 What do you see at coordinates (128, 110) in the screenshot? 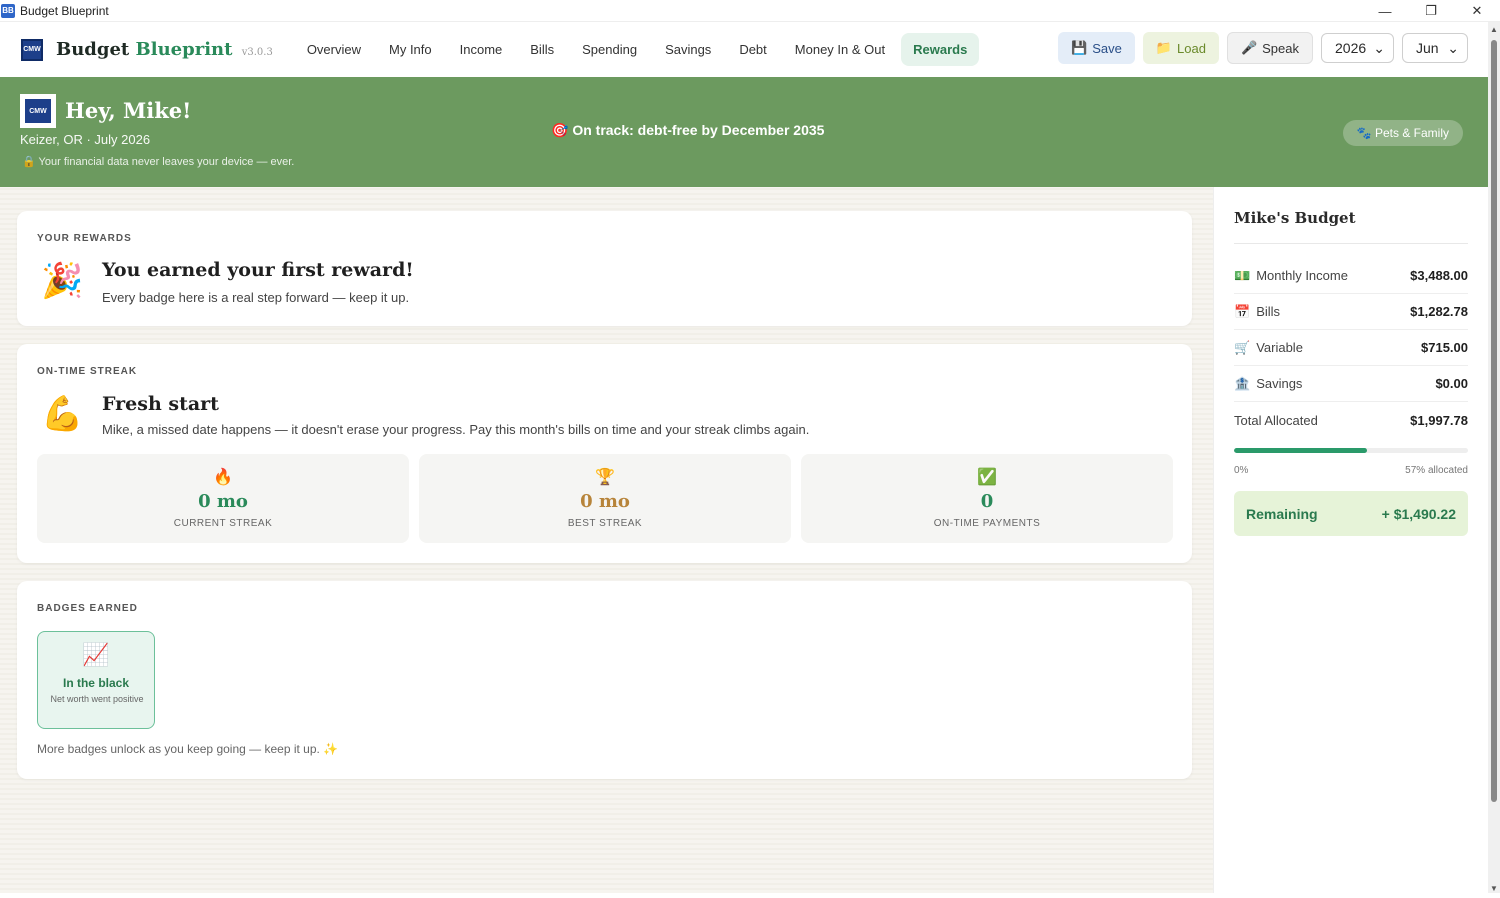
I see `greeting: Hey, Mike!` at bounding box center [128, 110].